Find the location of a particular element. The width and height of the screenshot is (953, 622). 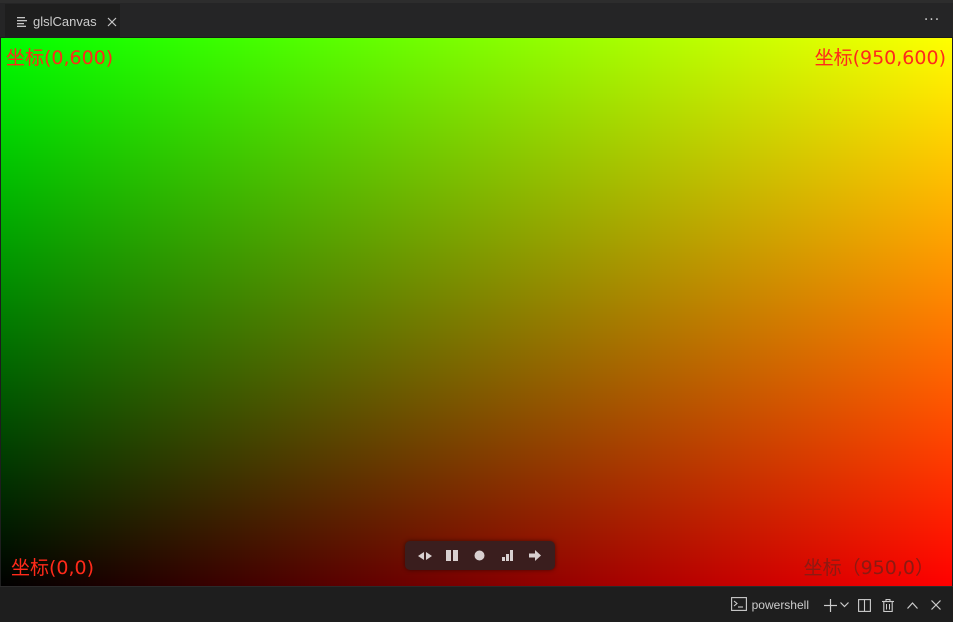

pause-icon is located at coordinates (452, 556).